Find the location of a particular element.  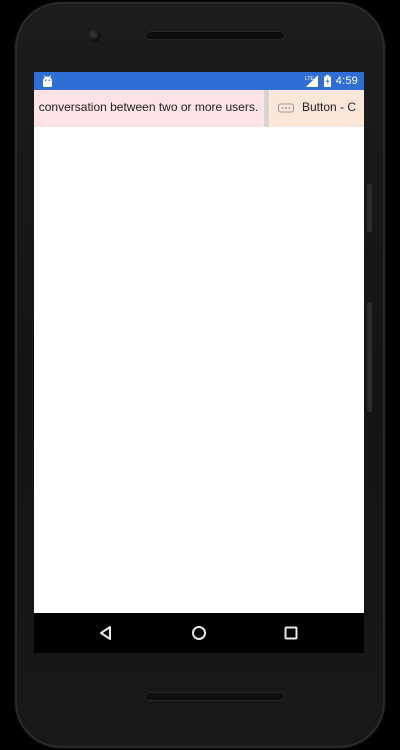

list-item-text: Button - C is located at coordinates (329, 107).